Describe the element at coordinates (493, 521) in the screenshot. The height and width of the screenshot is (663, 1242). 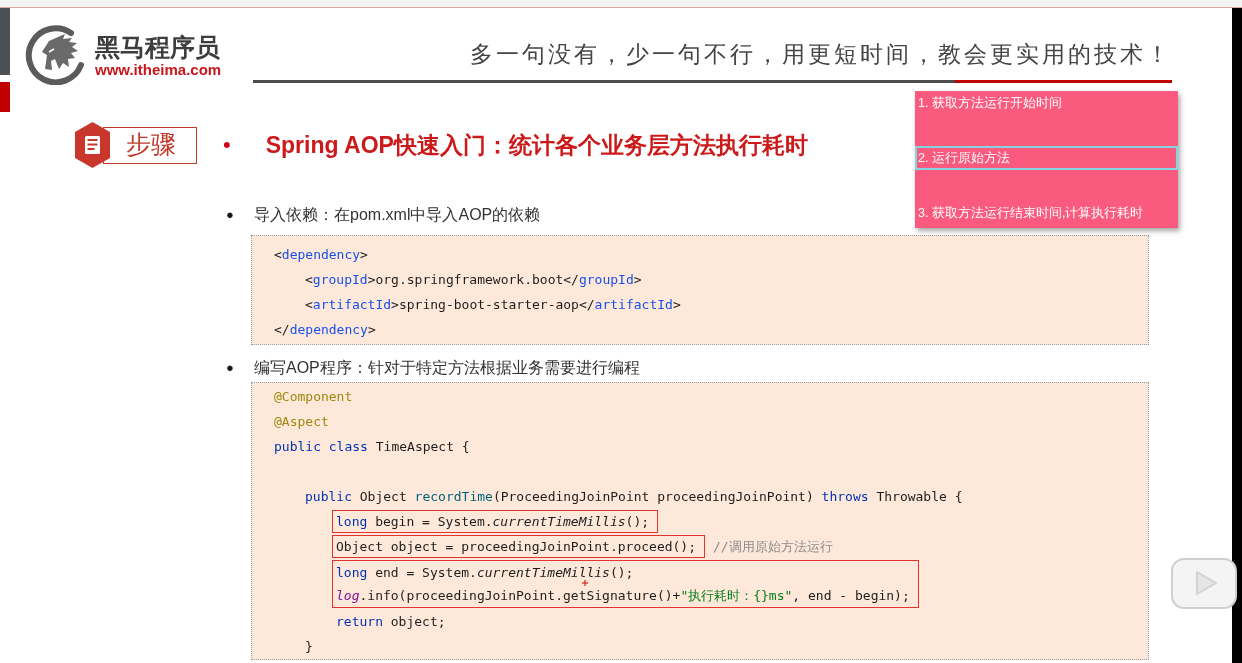
I see `code-line: long begin = System.currentTimeMillis();` at that location.